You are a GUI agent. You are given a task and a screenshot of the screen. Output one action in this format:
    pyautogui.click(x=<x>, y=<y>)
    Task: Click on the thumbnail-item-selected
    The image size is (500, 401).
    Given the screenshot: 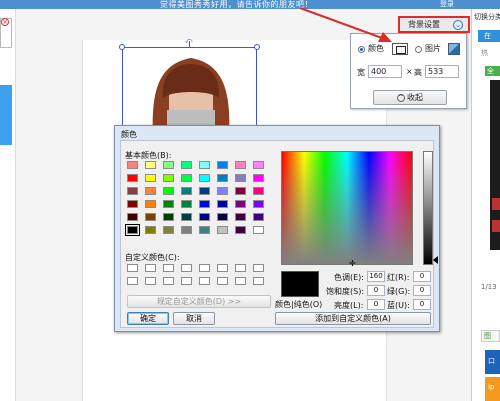 What is the action you would take?
    pyautogui.click(x=6, y=115)
    